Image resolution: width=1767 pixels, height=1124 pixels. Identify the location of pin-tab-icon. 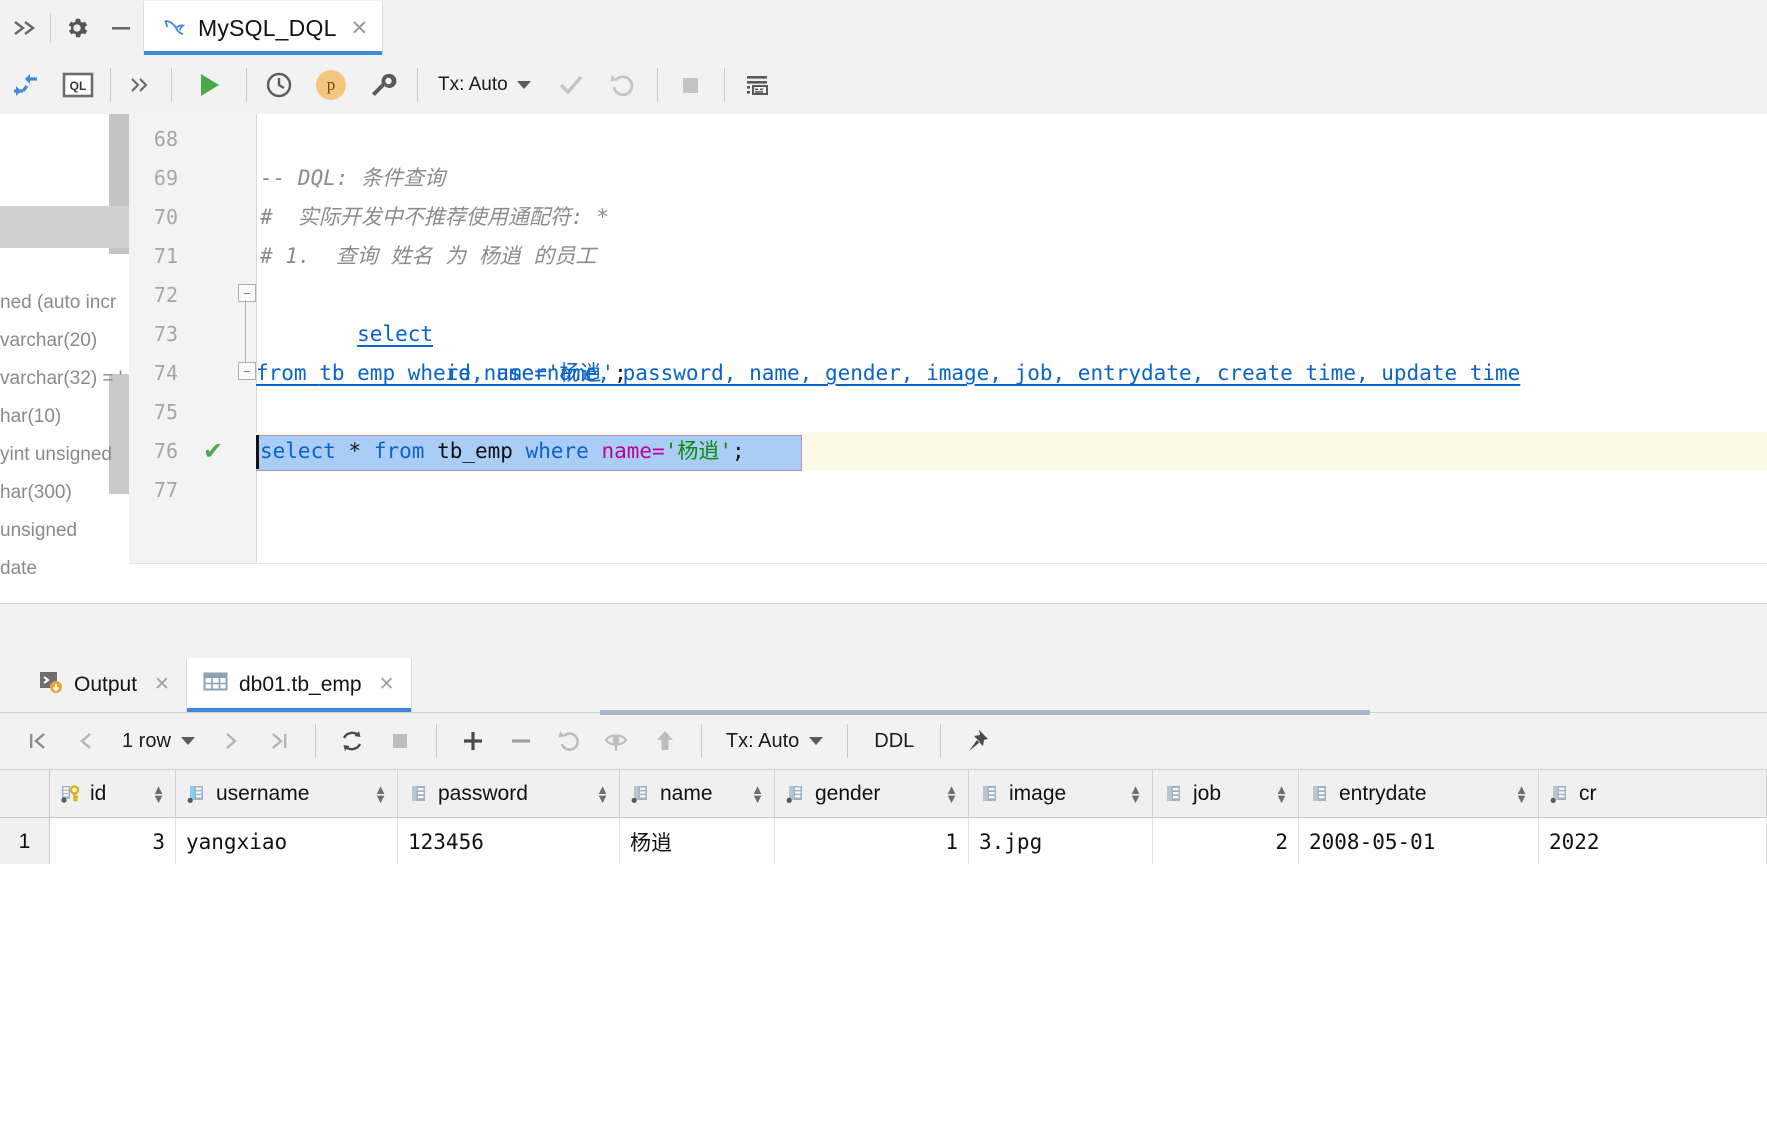
(977, 741).